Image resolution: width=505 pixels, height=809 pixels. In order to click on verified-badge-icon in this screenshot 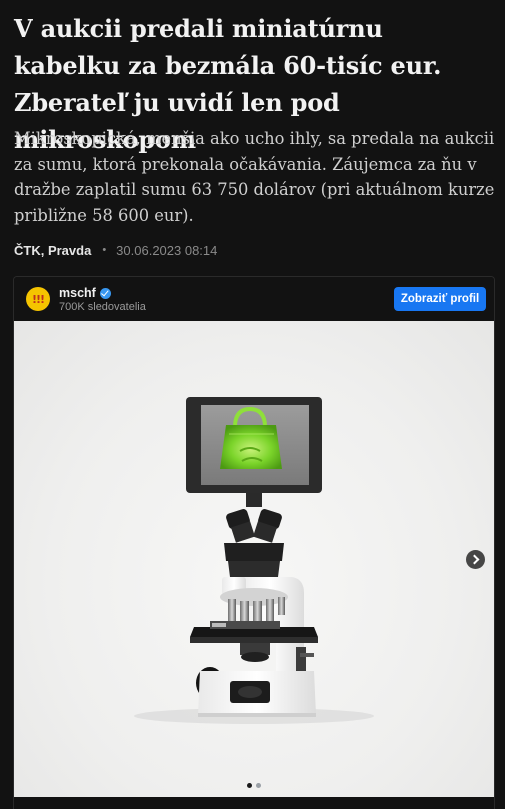, I will do `click(105, 293)`.